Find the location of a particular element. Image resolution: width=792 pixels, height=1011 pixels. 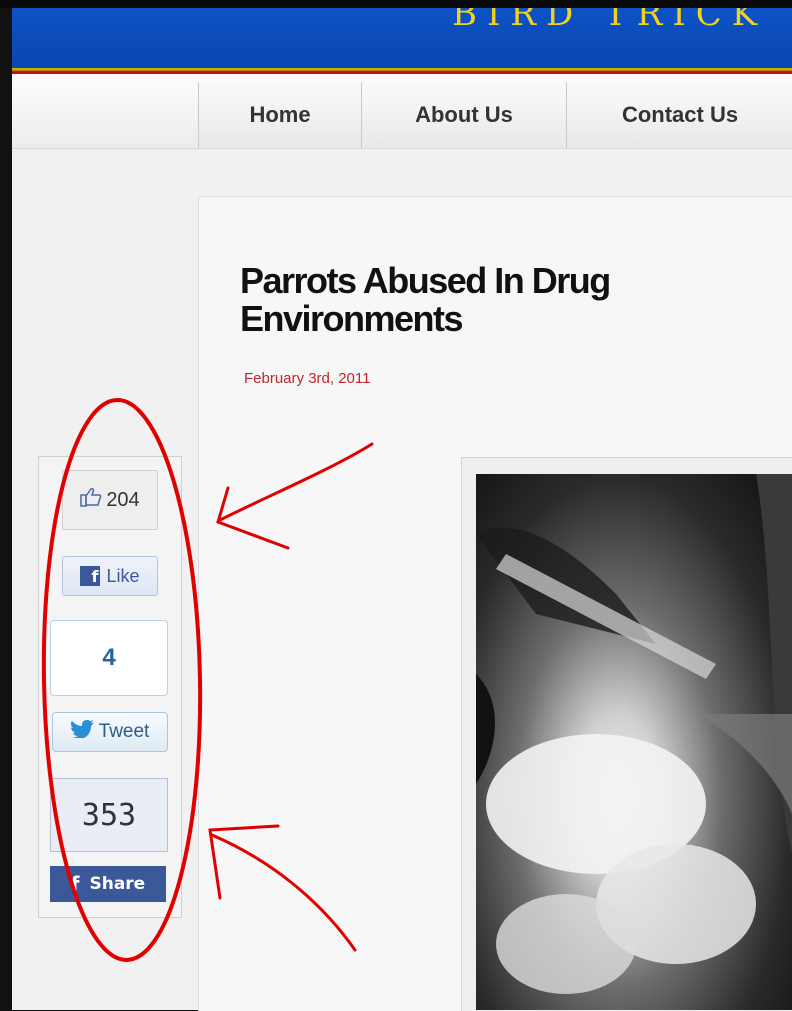

site-header: BIRD TRICK is located at coordinates (402, 38).